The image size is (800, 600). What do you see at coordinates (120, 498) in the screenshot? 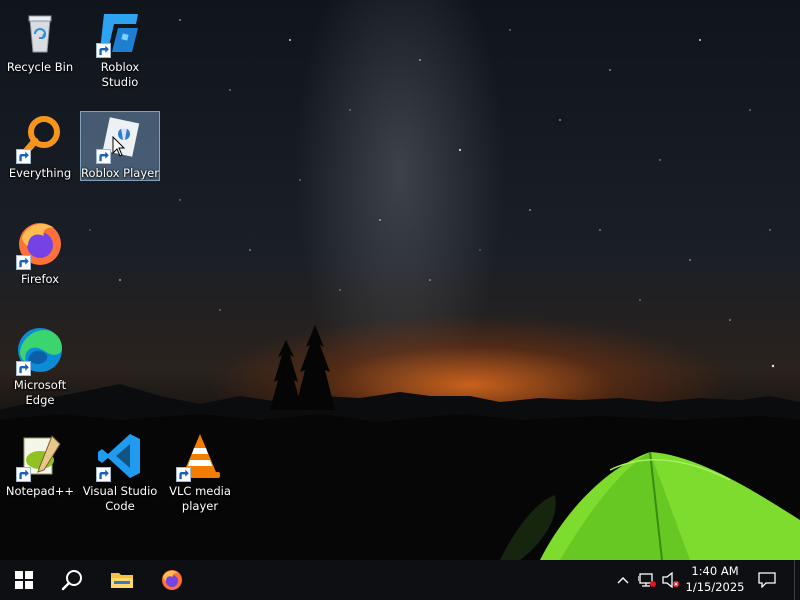
I see `icon-label: Visual Studio Code` at bounding box center [120, 498].